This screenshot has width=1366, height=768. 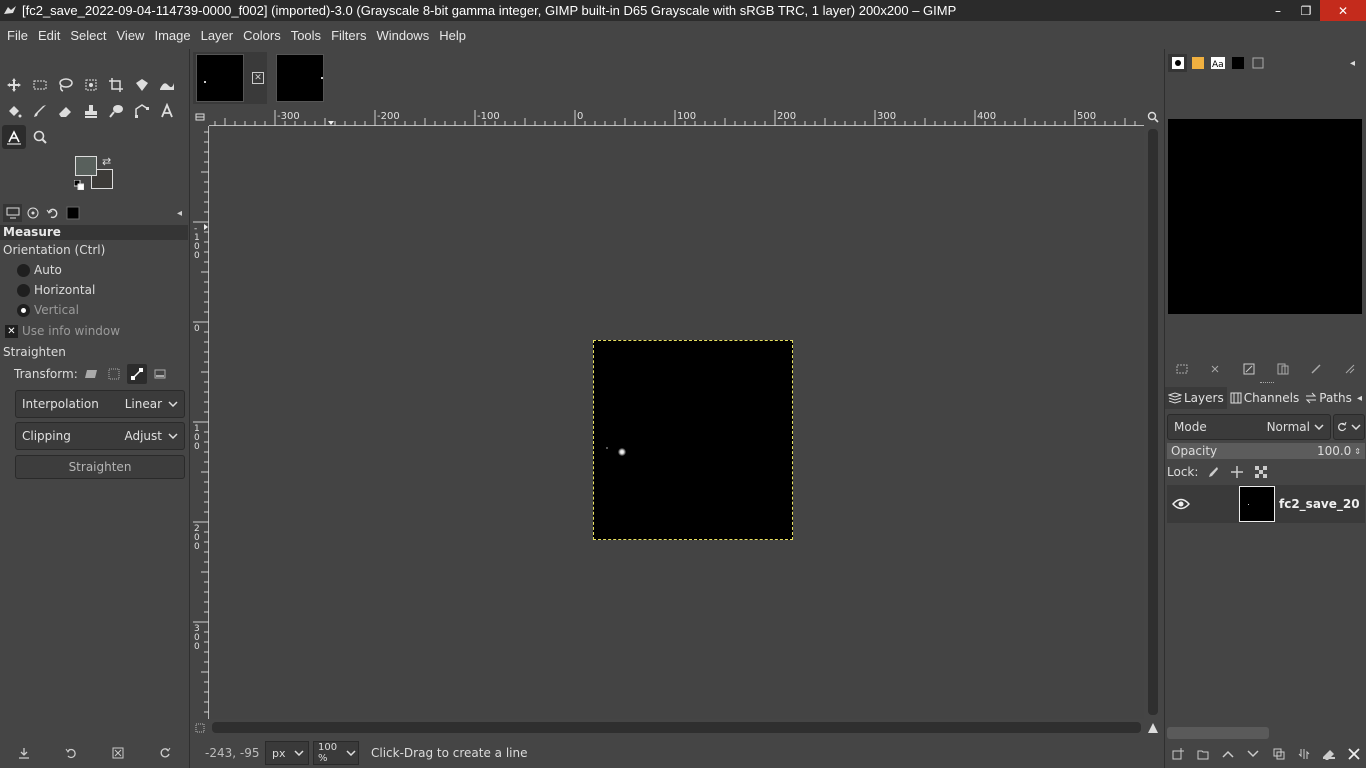 I want to click on measure-tool-icon, so click(x=14, y=137).